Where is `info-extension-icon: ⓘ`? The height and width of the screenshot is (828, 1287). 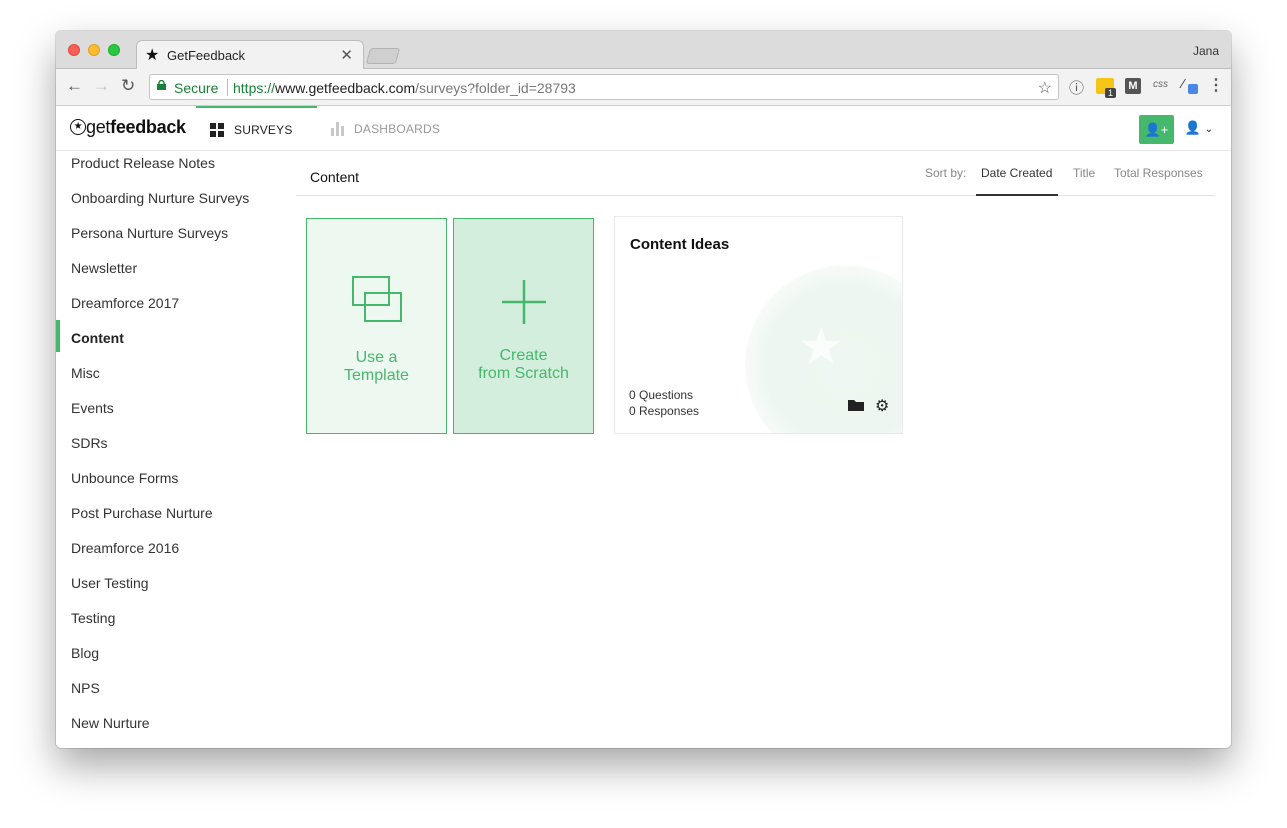
info-extension-icon: ⓘ is located at coordinates (1076, 87).